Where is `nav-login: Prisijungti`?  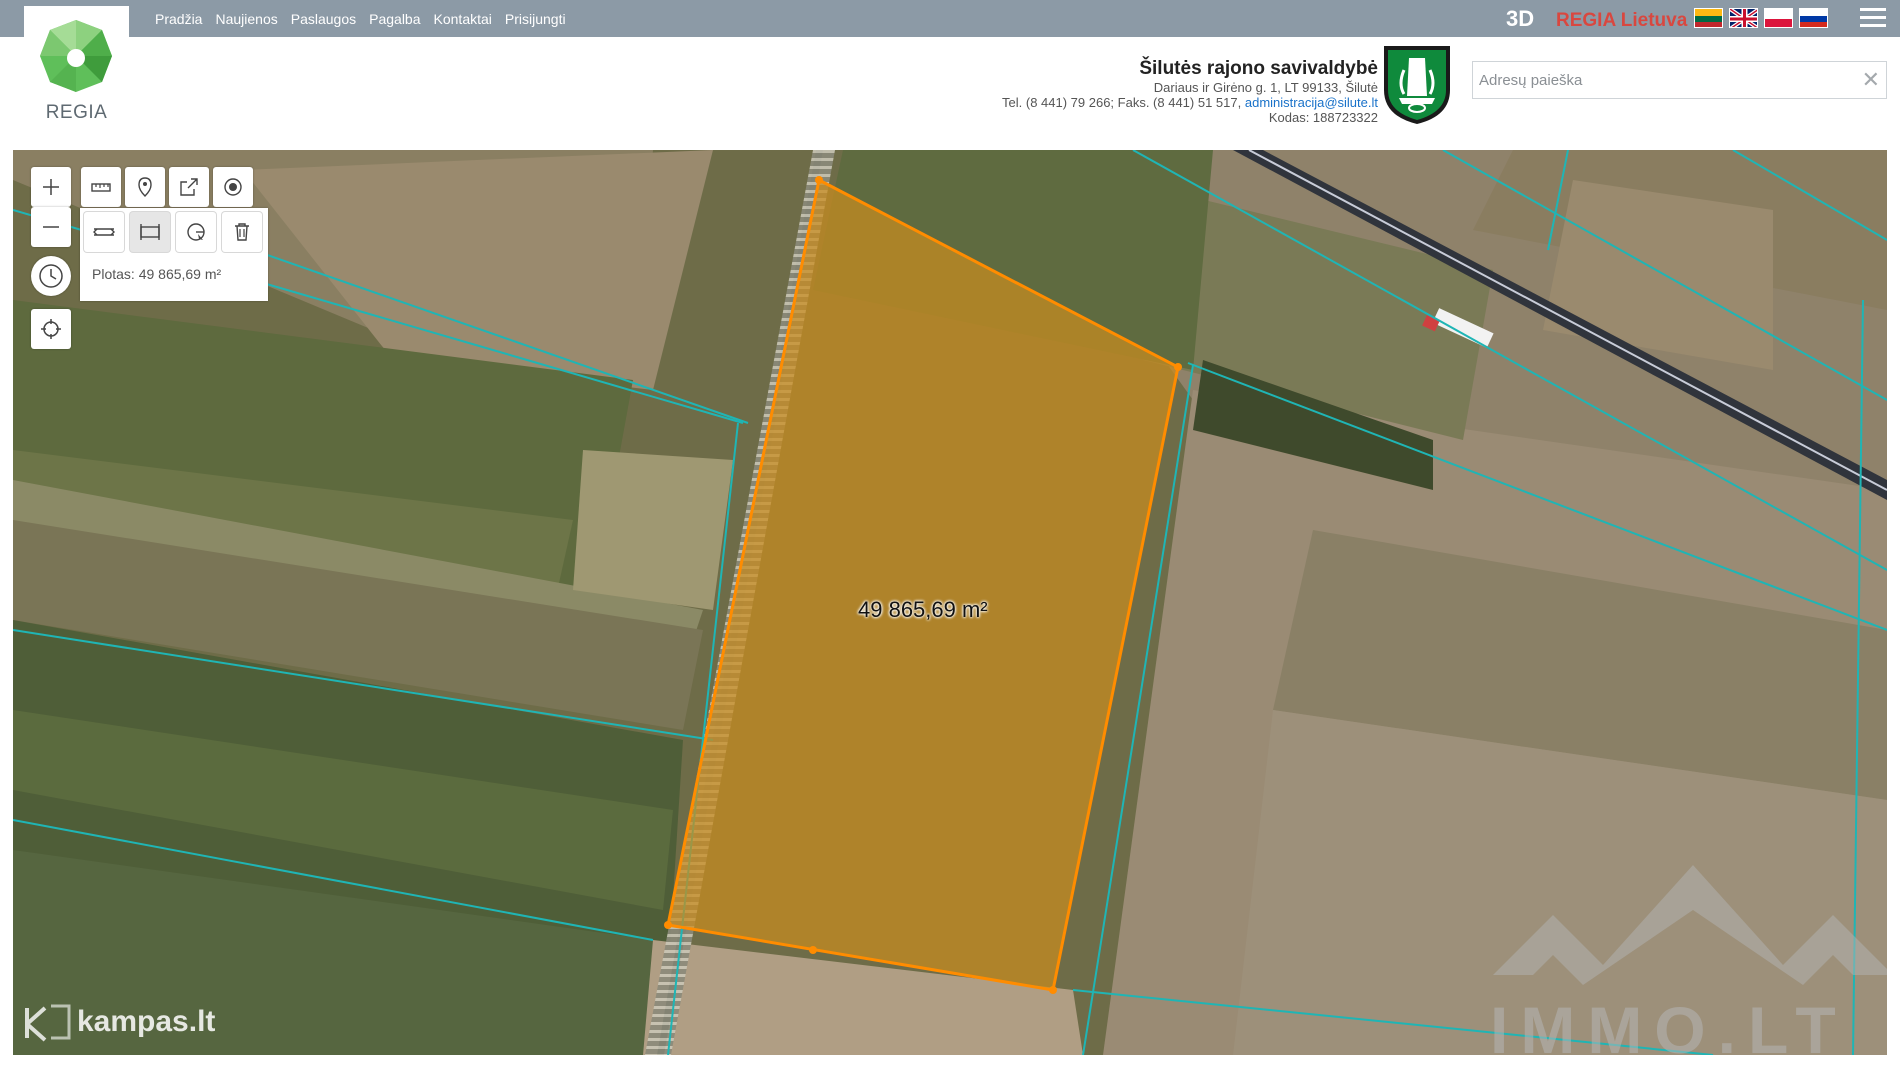
nav-login: Prisijungti is located at coordinates (535, 19).